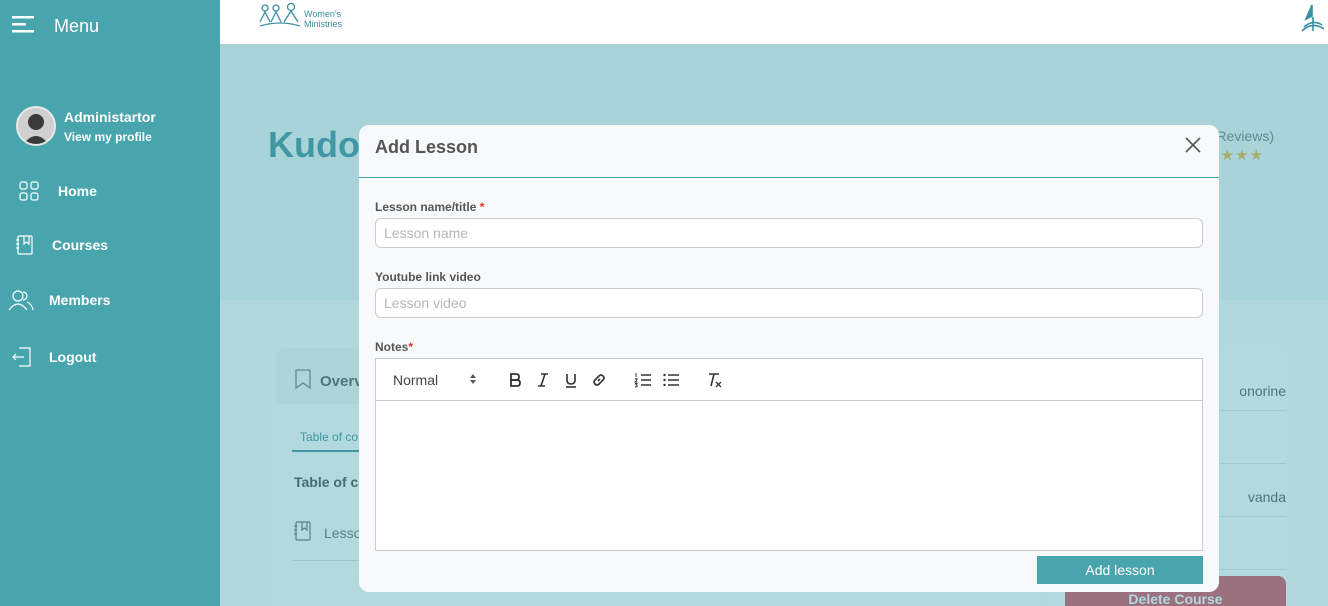 The width and height of the screenshot is (1328, 606). What do you see at coordinates (21, 300) in the screenshot?
I see `users-icon` at bounding box center [21, 300].